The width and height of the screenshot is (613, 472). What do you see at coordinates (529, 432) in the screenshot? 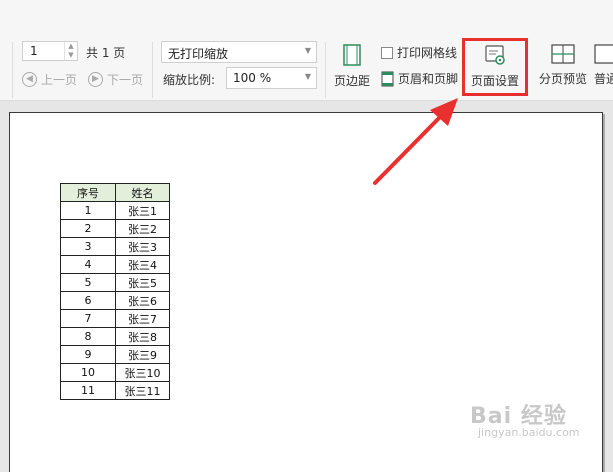
I see `baidu-watermark-url: jingyan.baidu.com` at bounding box center [529, 432].